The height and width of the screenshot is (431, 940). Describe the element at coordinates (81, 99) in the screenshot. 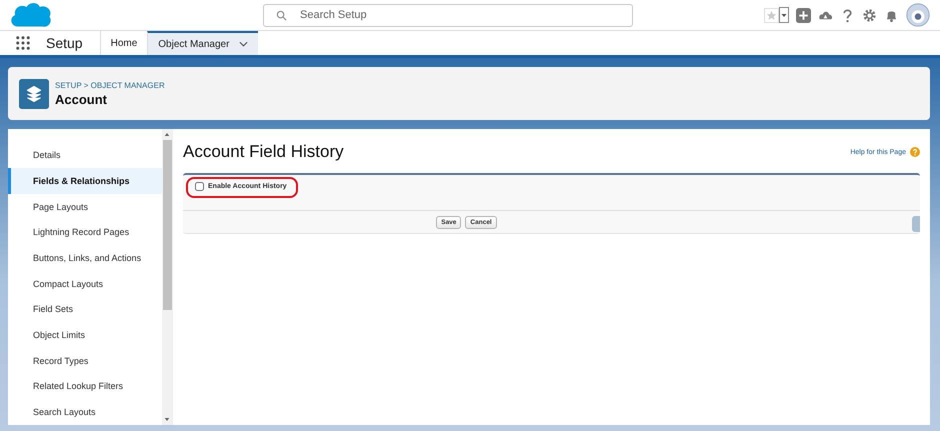

I see `object-title: Account` at that location.